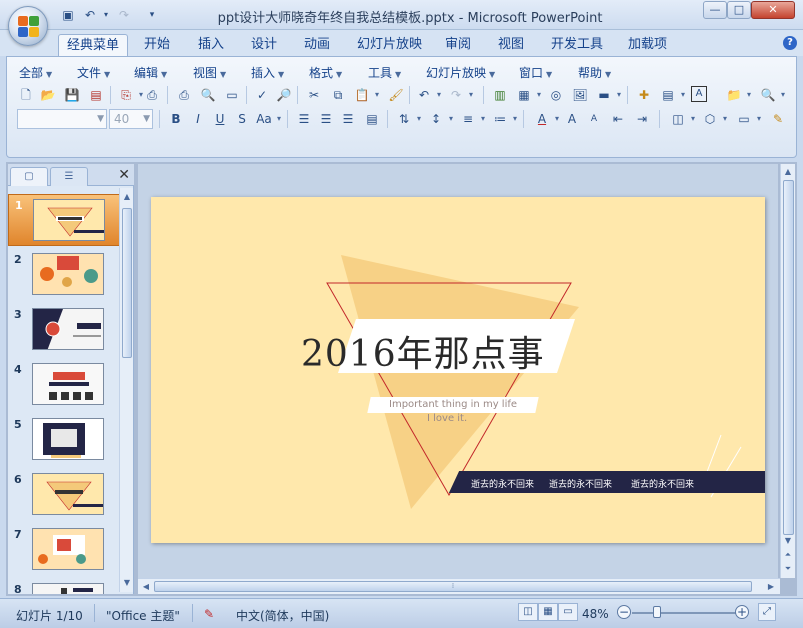 This screenshot has height=628, width=803. I want to click on zoom-out-icon: −, so click(624, 612).